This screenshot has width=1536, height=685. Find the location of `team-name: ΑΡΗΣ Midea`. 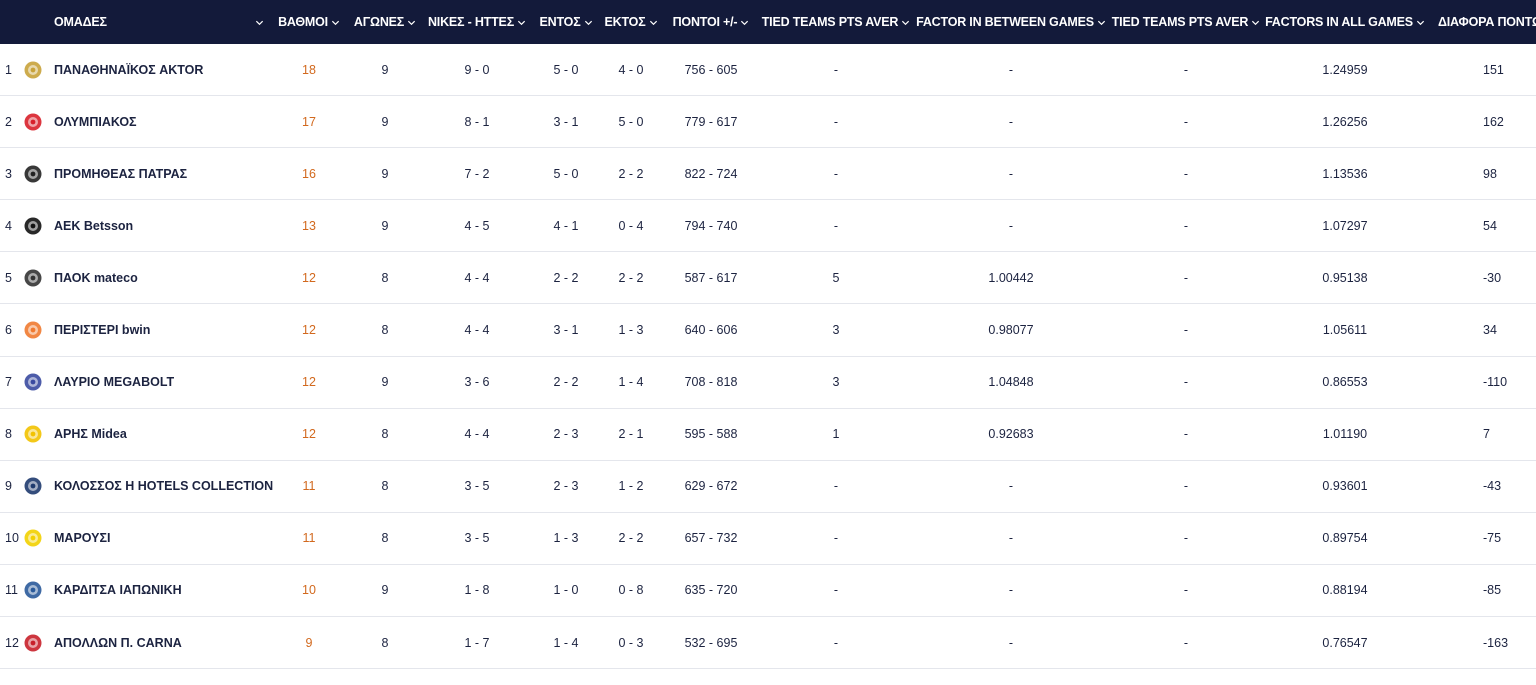

team-name: ΑΡΗΣ Midea is located at coordinates (90, 434).